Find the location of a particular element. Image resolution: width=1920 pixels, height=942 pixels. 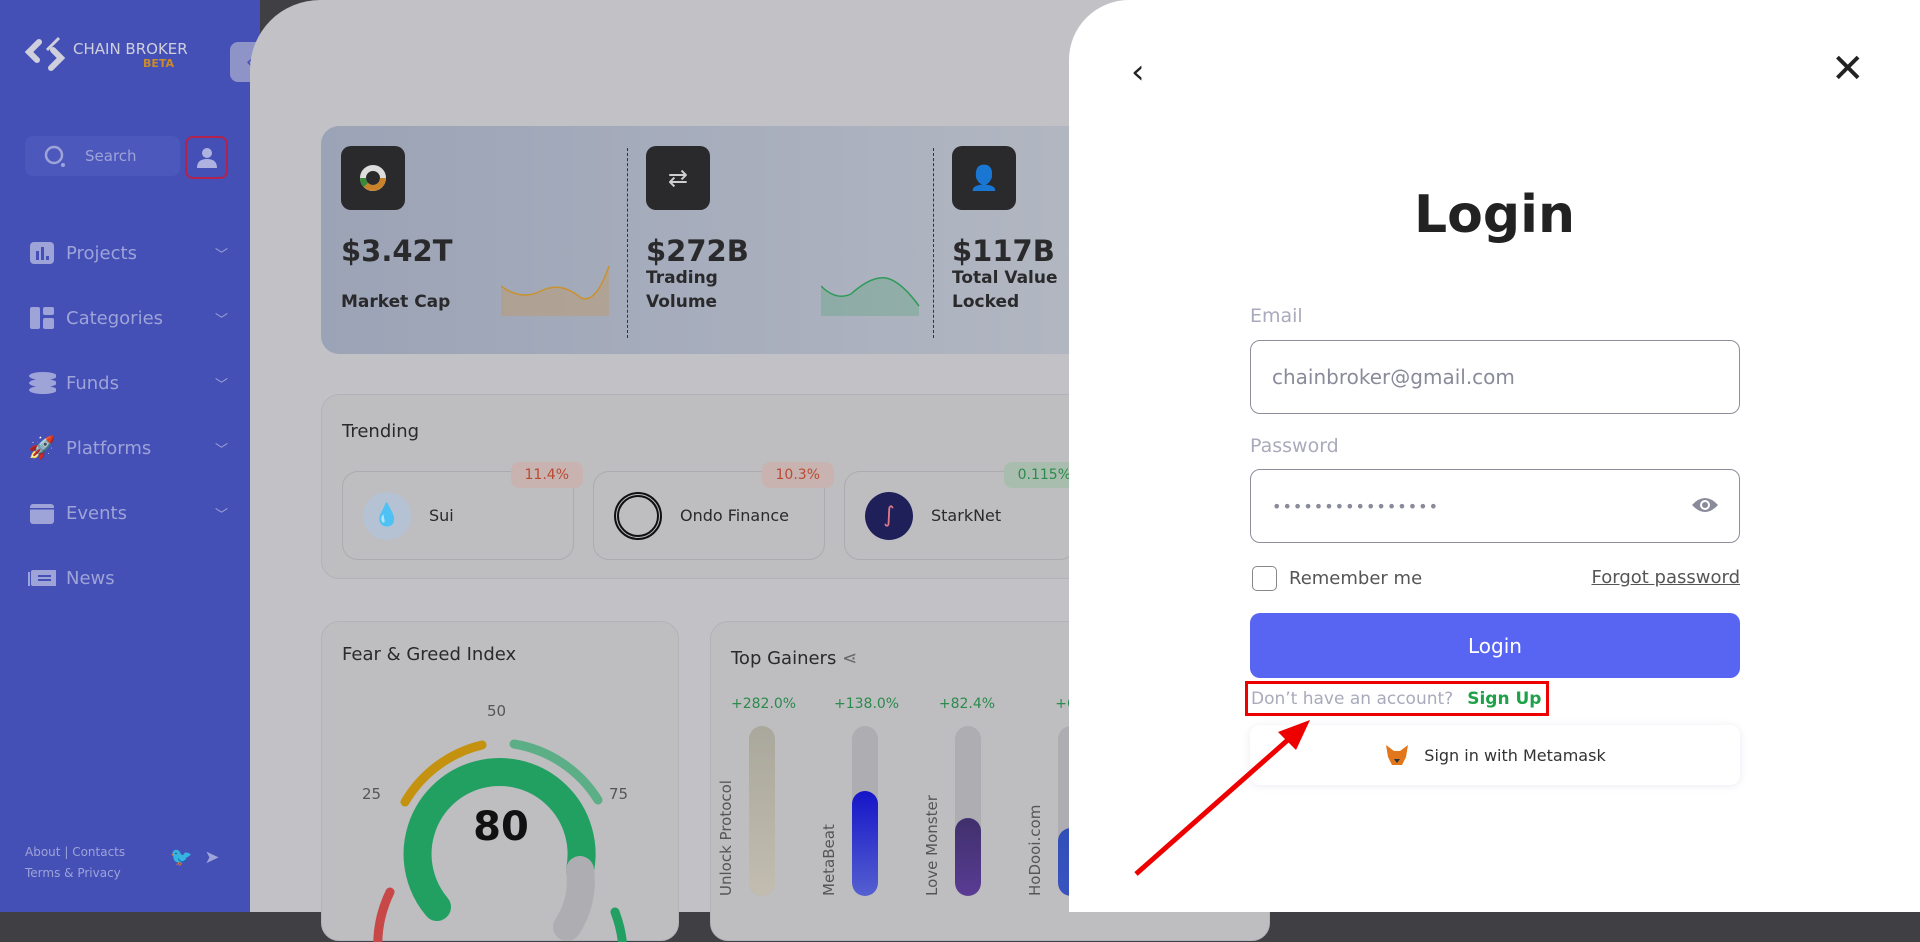

sidebar-item-news: News is located at coordinates (128, 578).